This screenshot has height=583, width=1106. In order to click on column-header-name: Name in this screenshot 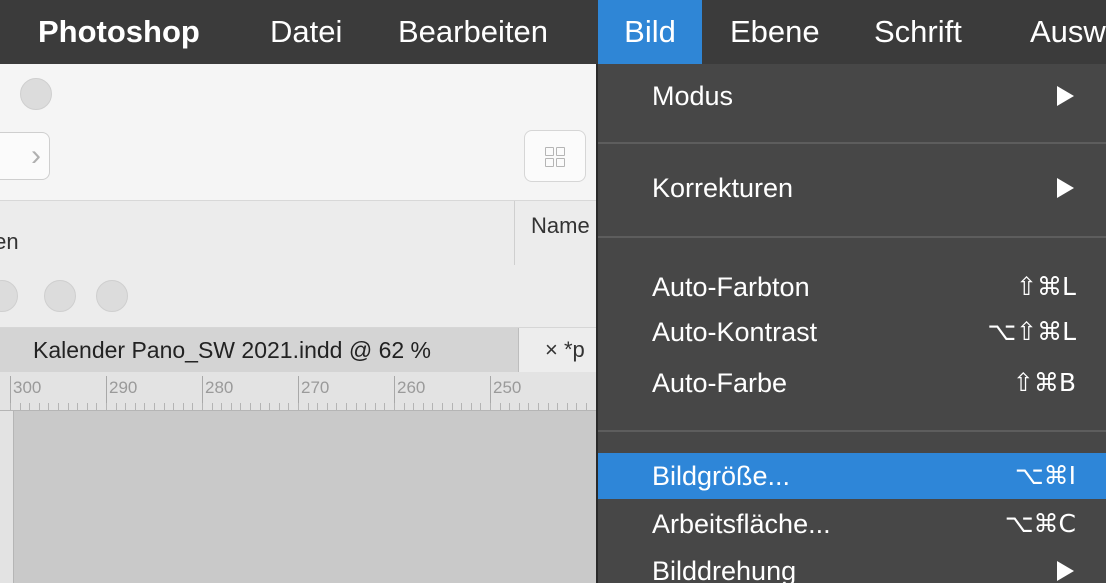, I will do `click(560, 226)`.